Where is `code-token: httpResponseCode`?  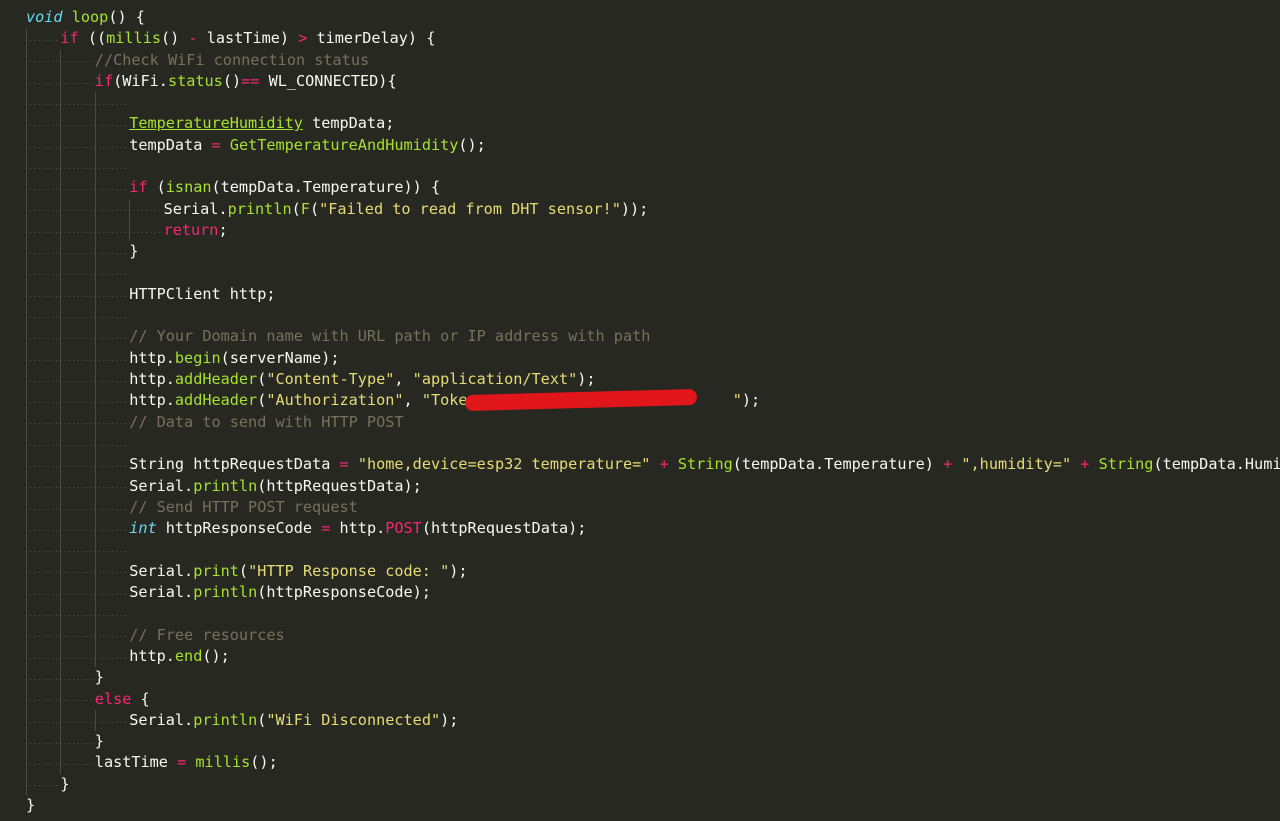
code-token: httpResponseCode is located at coordinates (239, 528).